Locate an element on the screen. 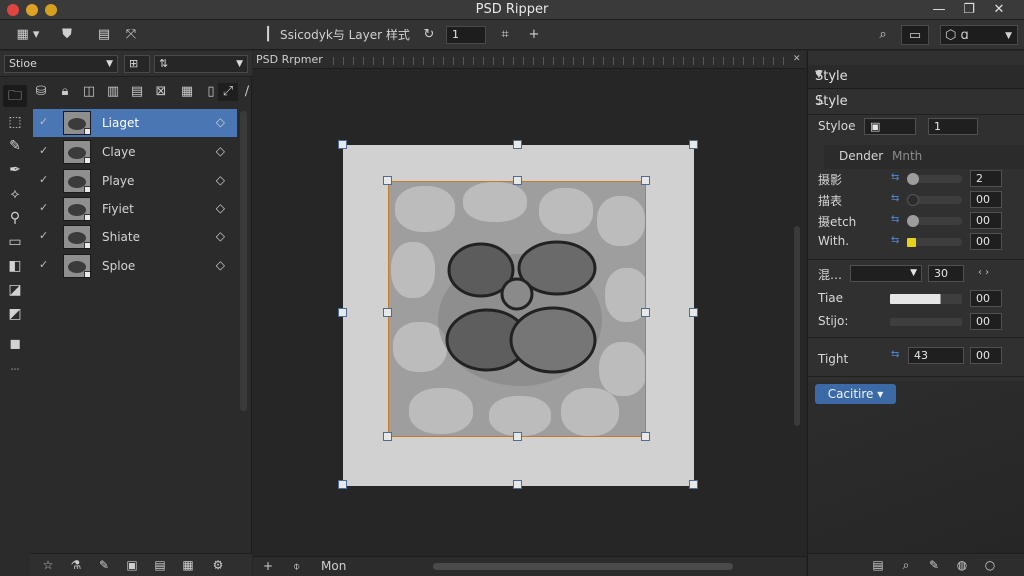 Image resolution: width=1024 pixels, height=576 pixels. blend-icon: ⊞ is located at coordinates (137, 64).